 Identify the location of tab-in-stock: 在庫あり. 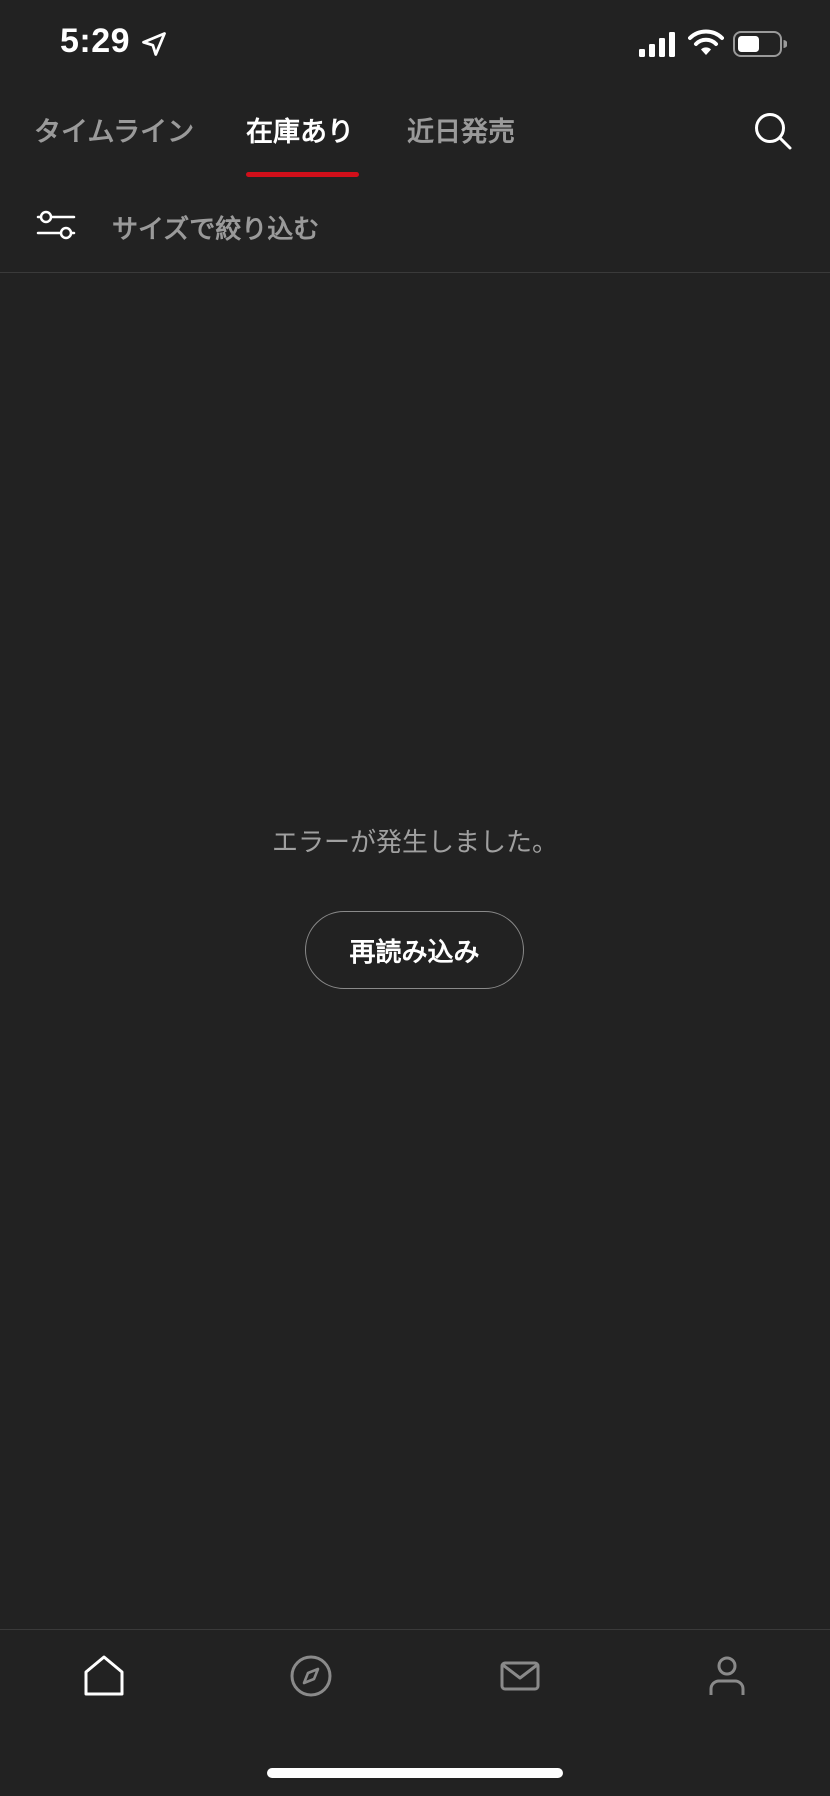
(300, 129).